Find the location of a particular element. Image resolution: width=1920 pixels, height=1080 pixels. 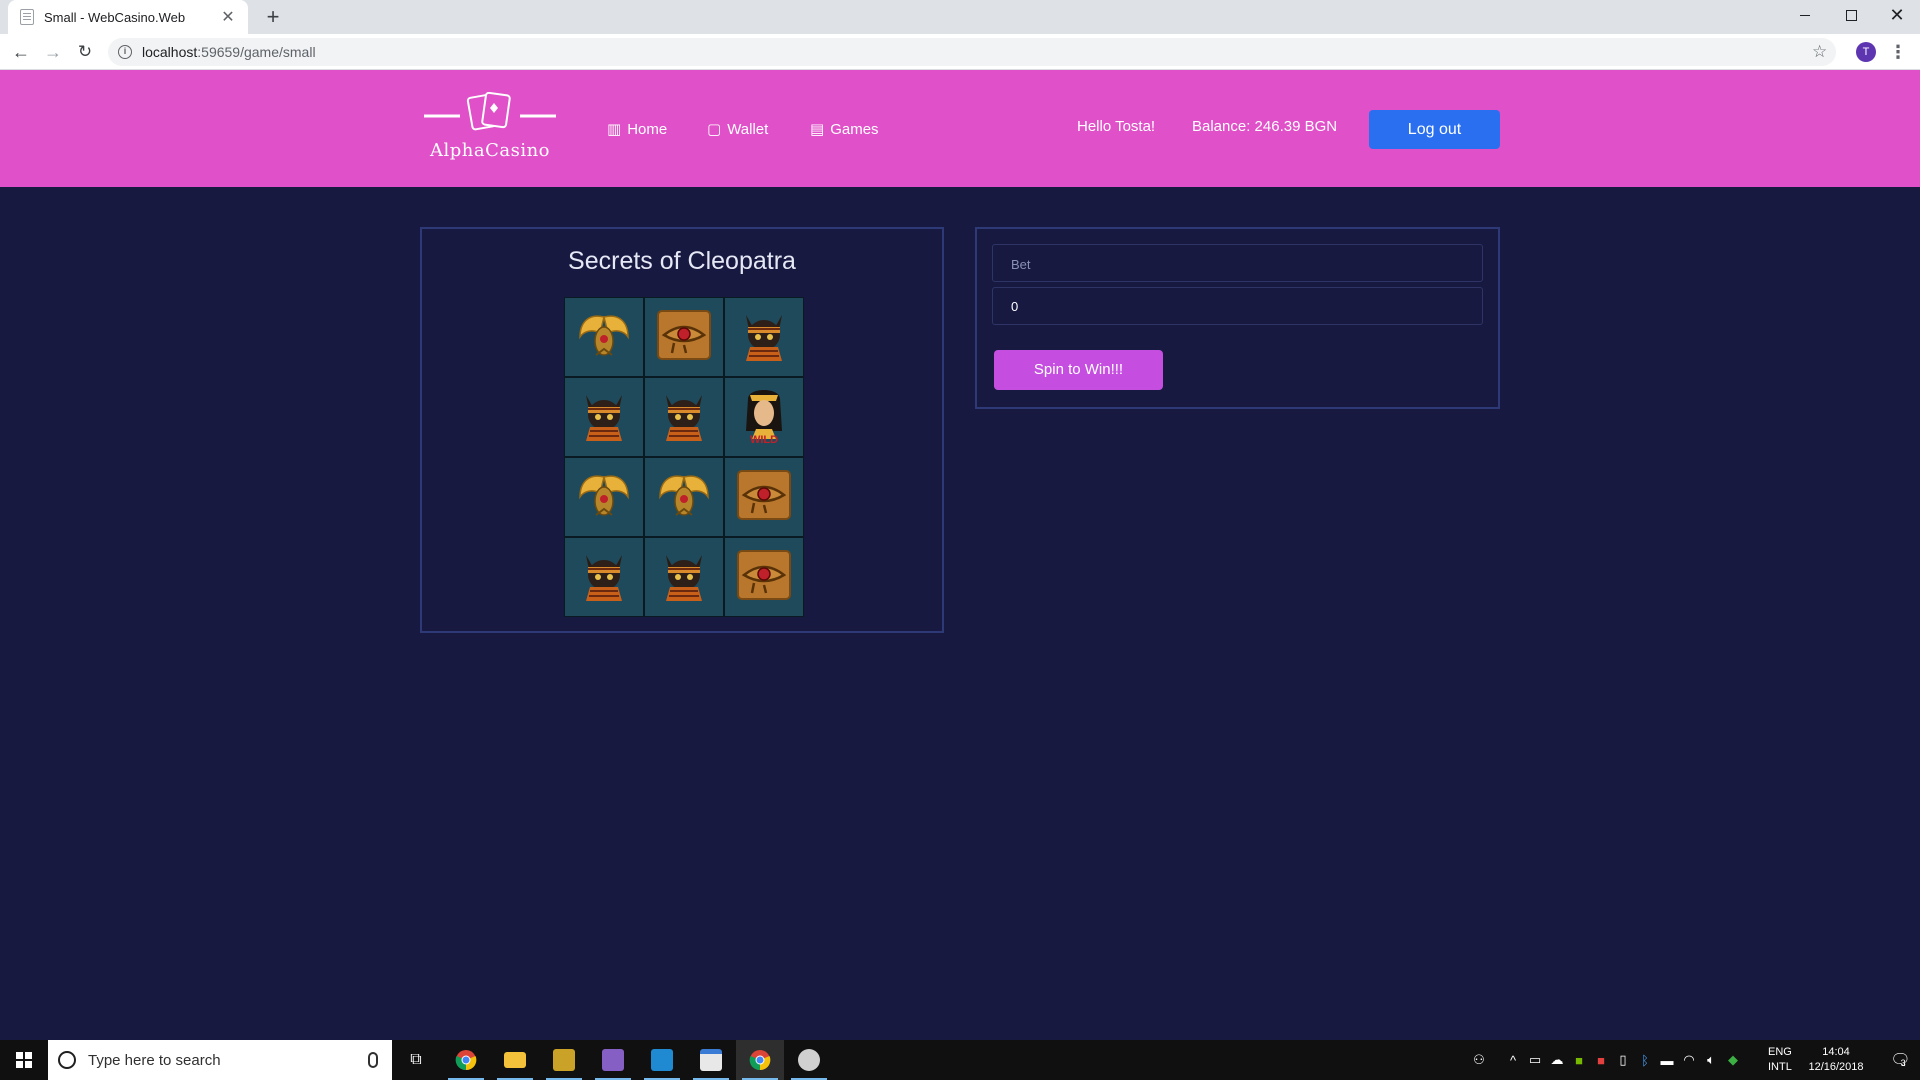

nav-games: ▤ Games is located at coordinates (844, 129).